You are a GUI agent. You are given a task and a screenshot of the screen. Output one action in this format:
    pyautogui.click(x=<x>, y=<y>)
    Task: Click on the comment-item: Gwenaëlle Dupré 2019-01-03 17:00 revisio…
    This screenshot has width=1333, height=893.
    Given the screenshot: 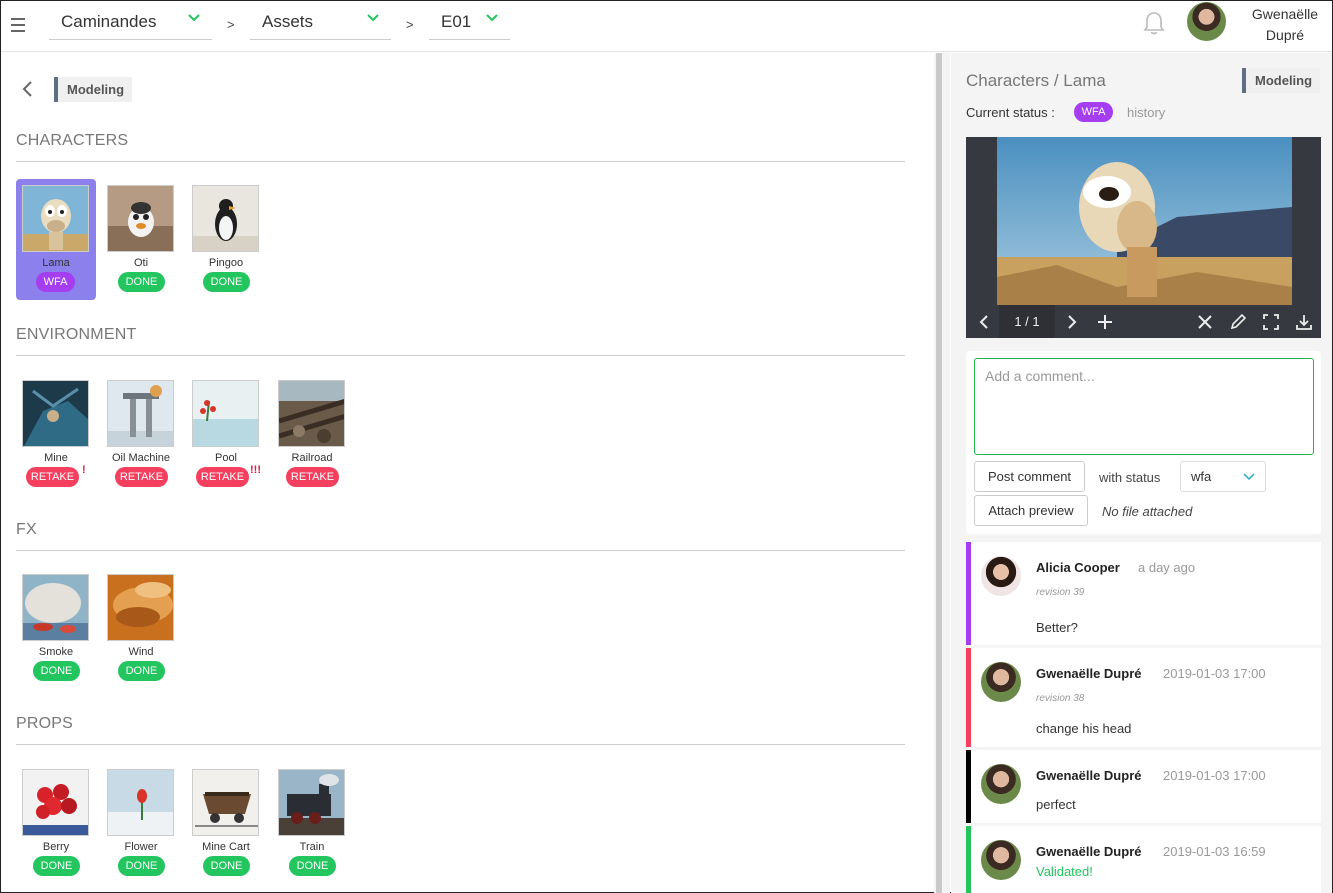 What is the action you would take?
    pyautogui.click(x=1143, y=697)
    